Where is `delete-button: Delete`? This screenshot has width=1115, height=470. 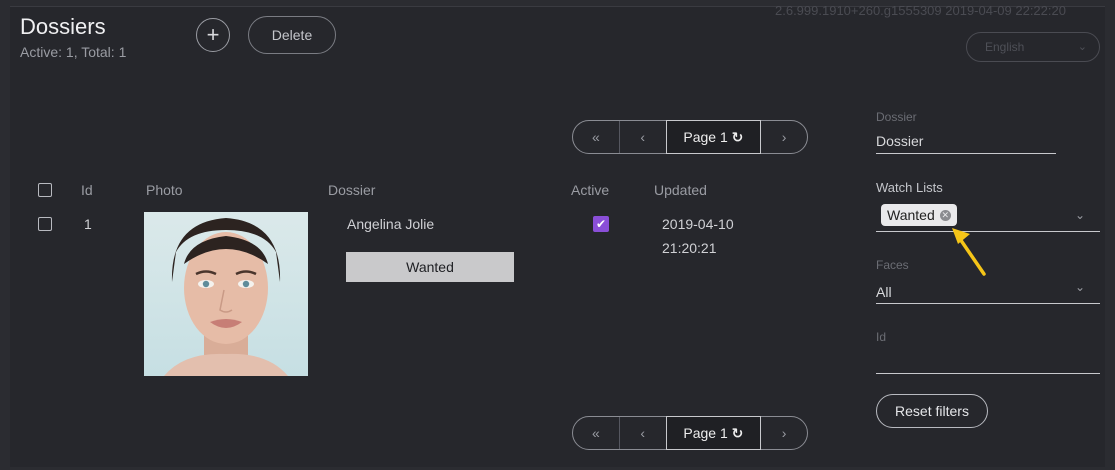
delete-button: Delete is located at coordinates (292, 35).